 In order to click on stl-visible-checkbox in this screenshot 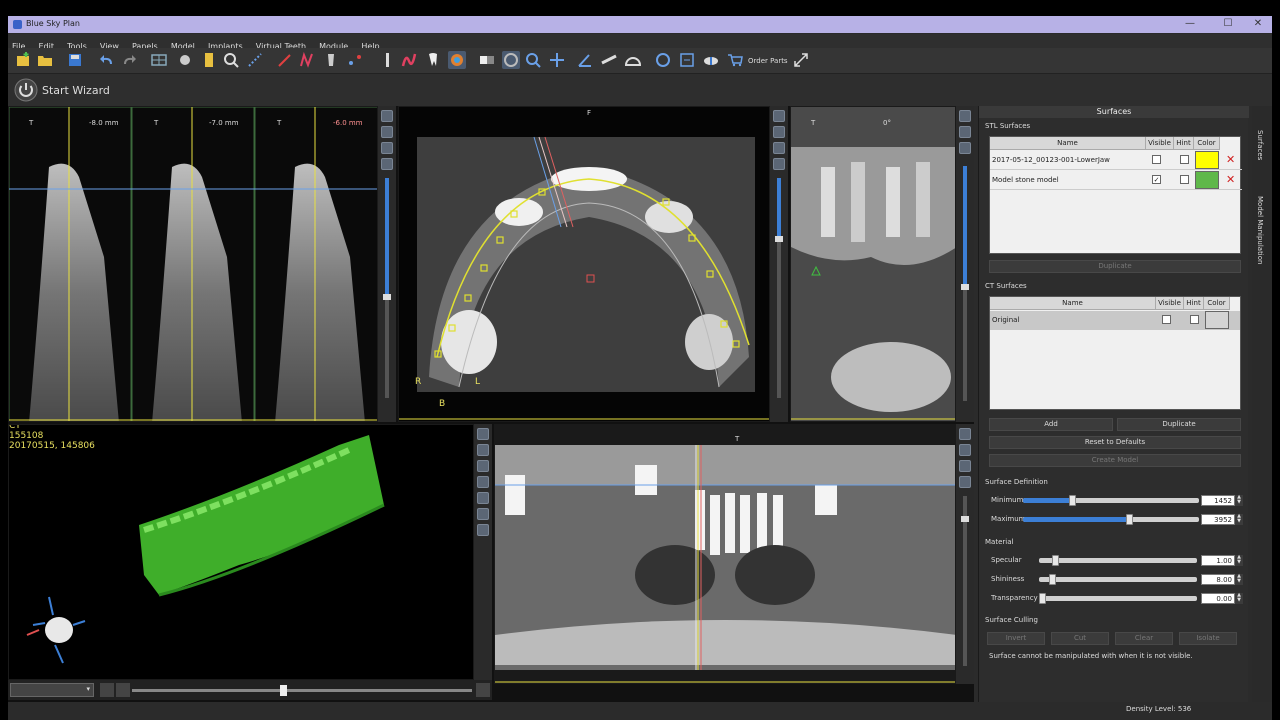, I will do `click(1156, 159)`.